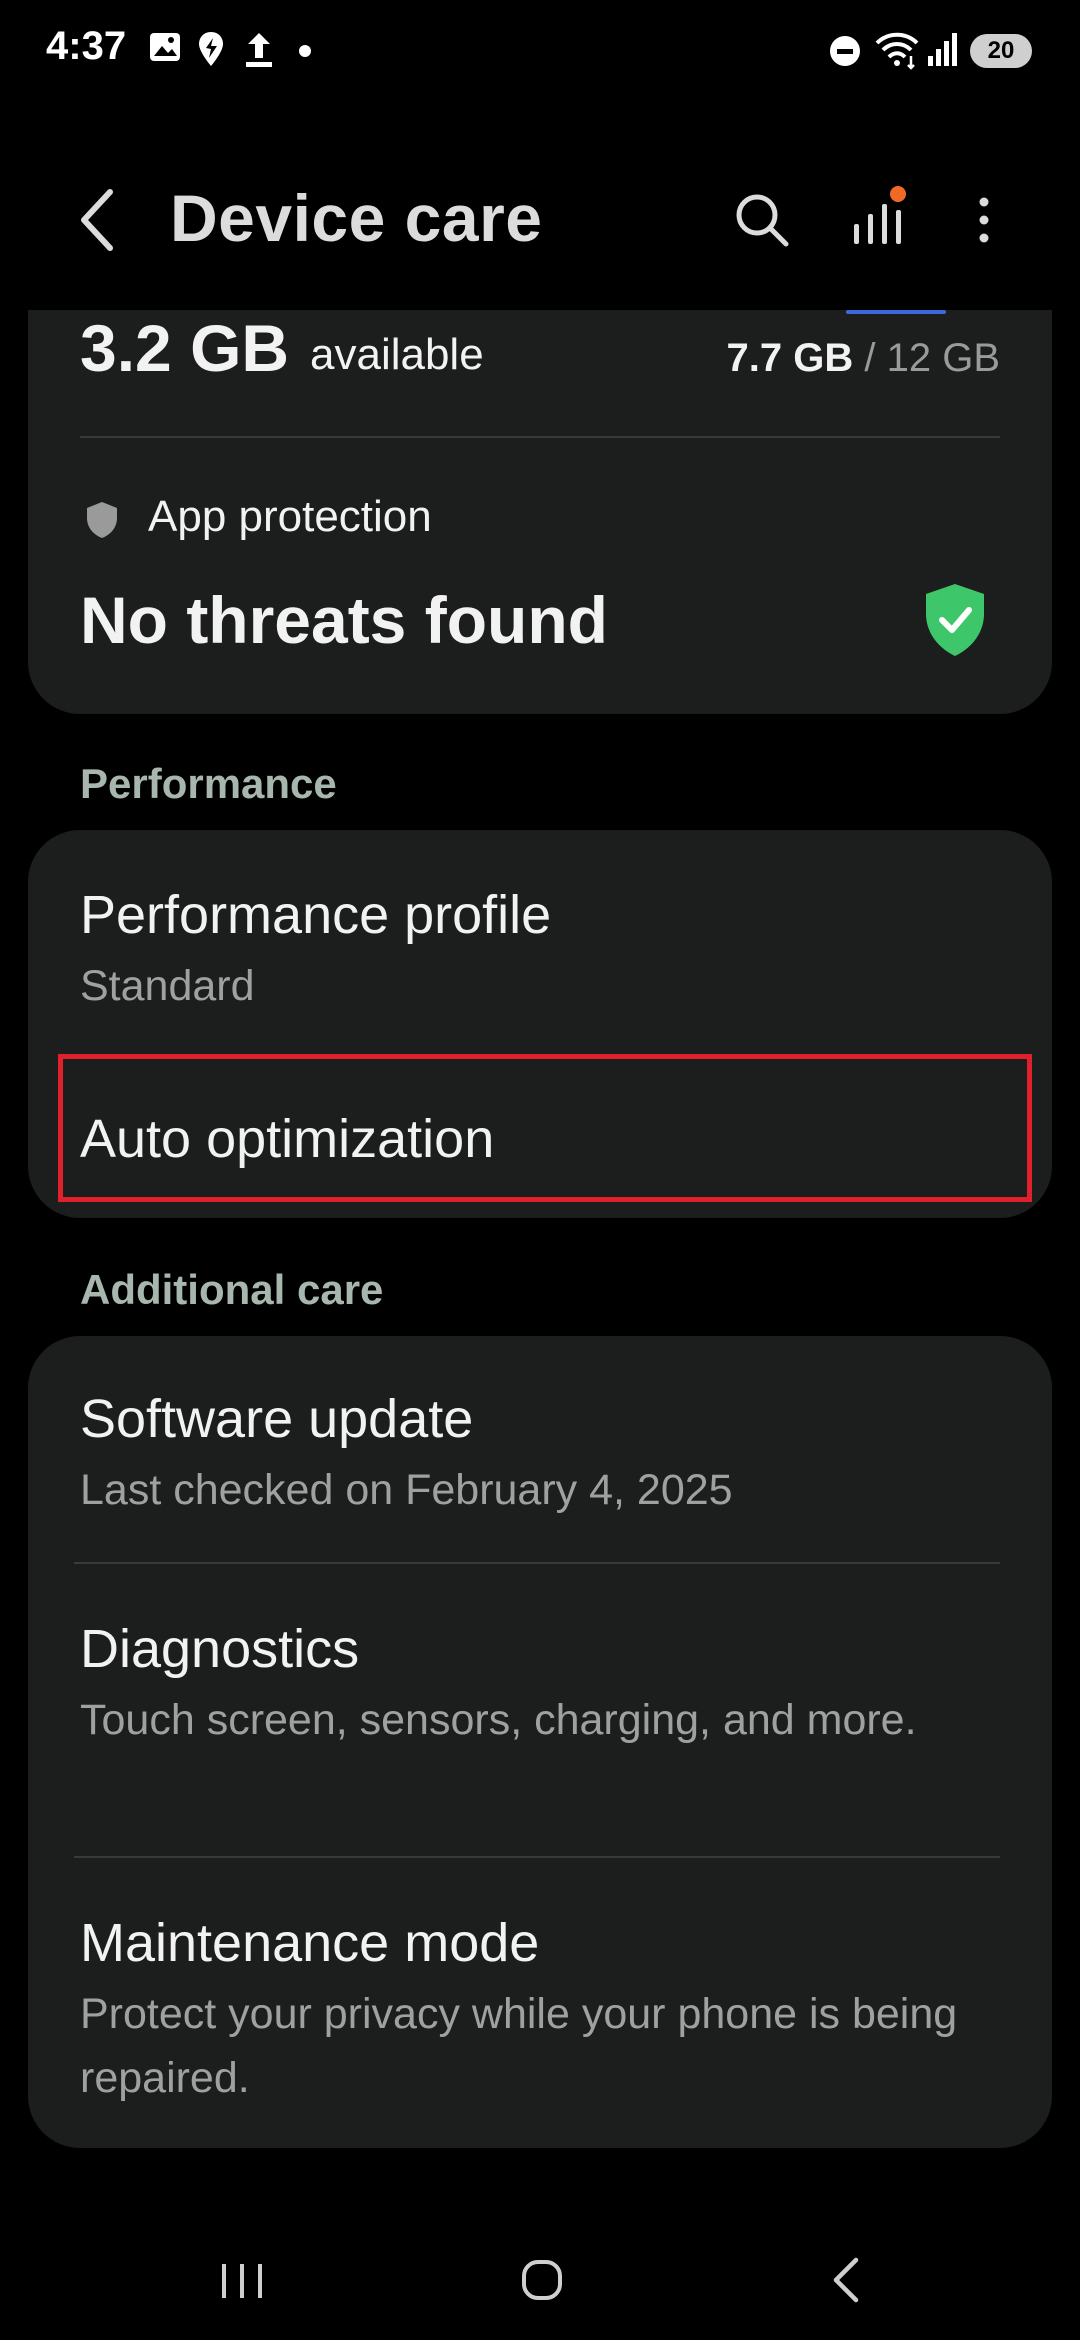  Describe the element at coordinates (344, 620) in the screenshot. I see `app-protection-status: No threats found` at that location.